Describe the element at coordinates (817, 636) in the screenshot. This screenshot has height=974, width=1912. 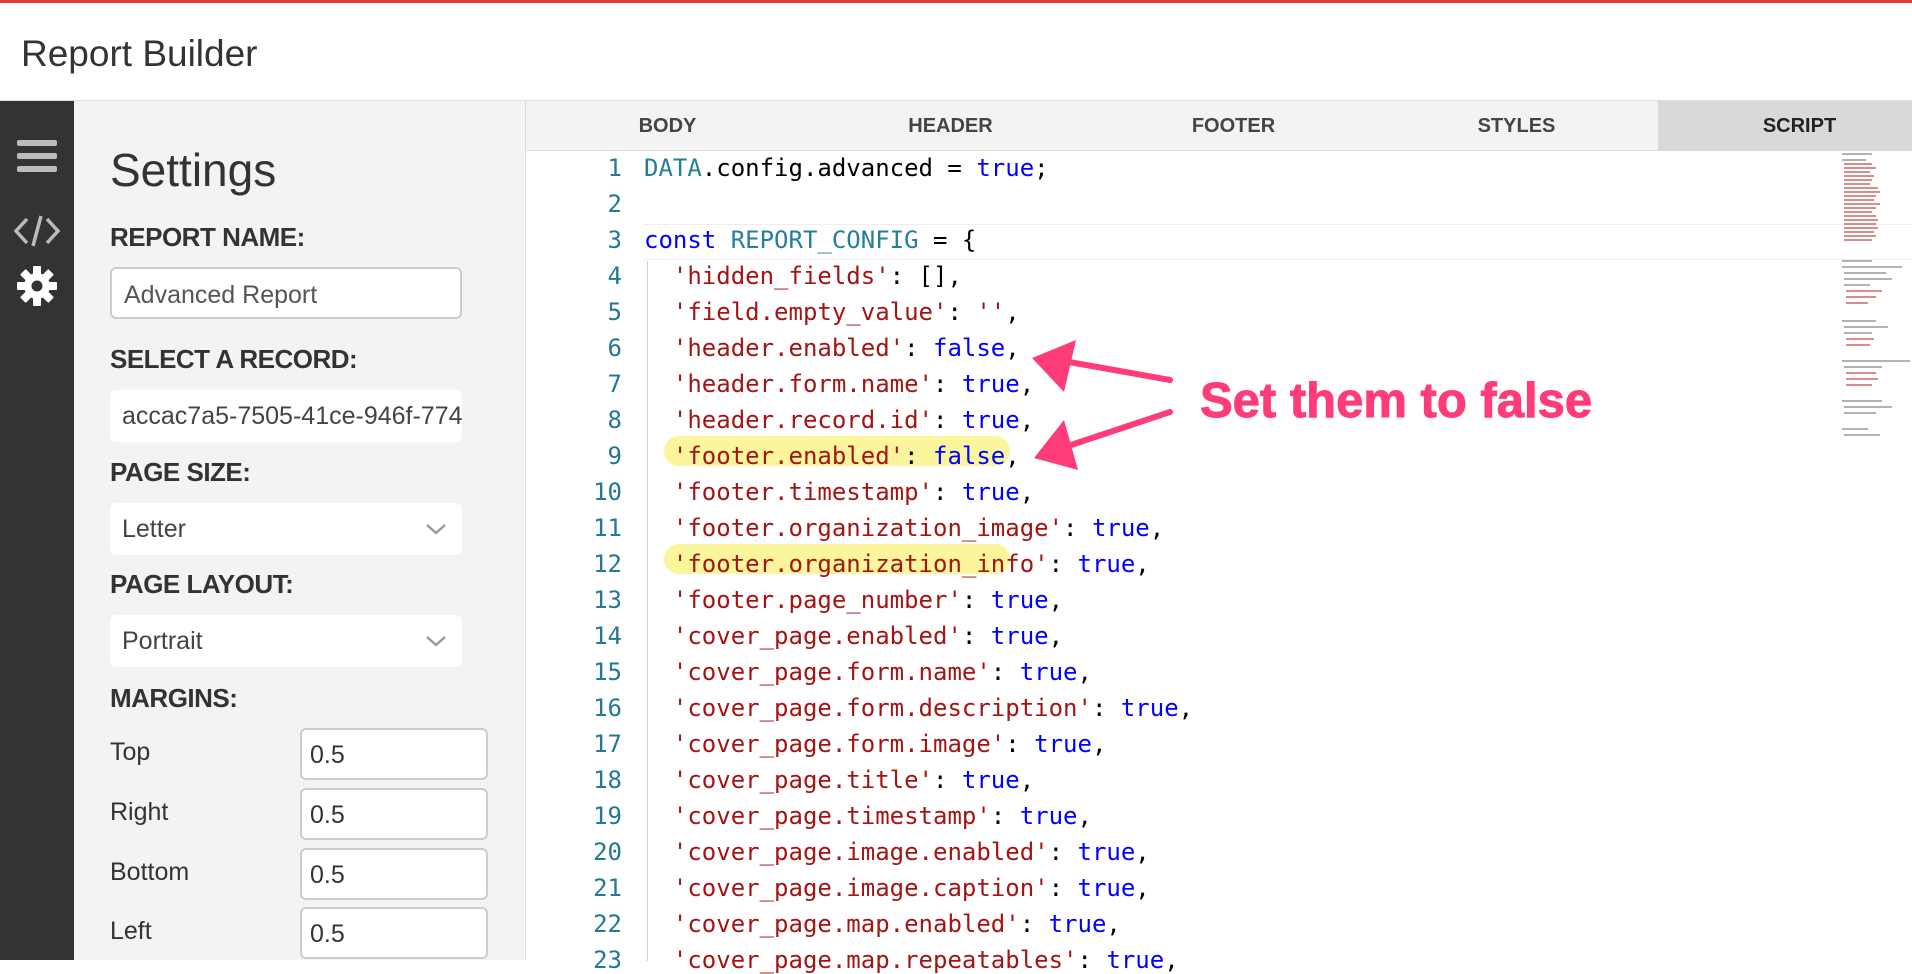
I see `code-token: 'cover_page.enabled'` at that location.